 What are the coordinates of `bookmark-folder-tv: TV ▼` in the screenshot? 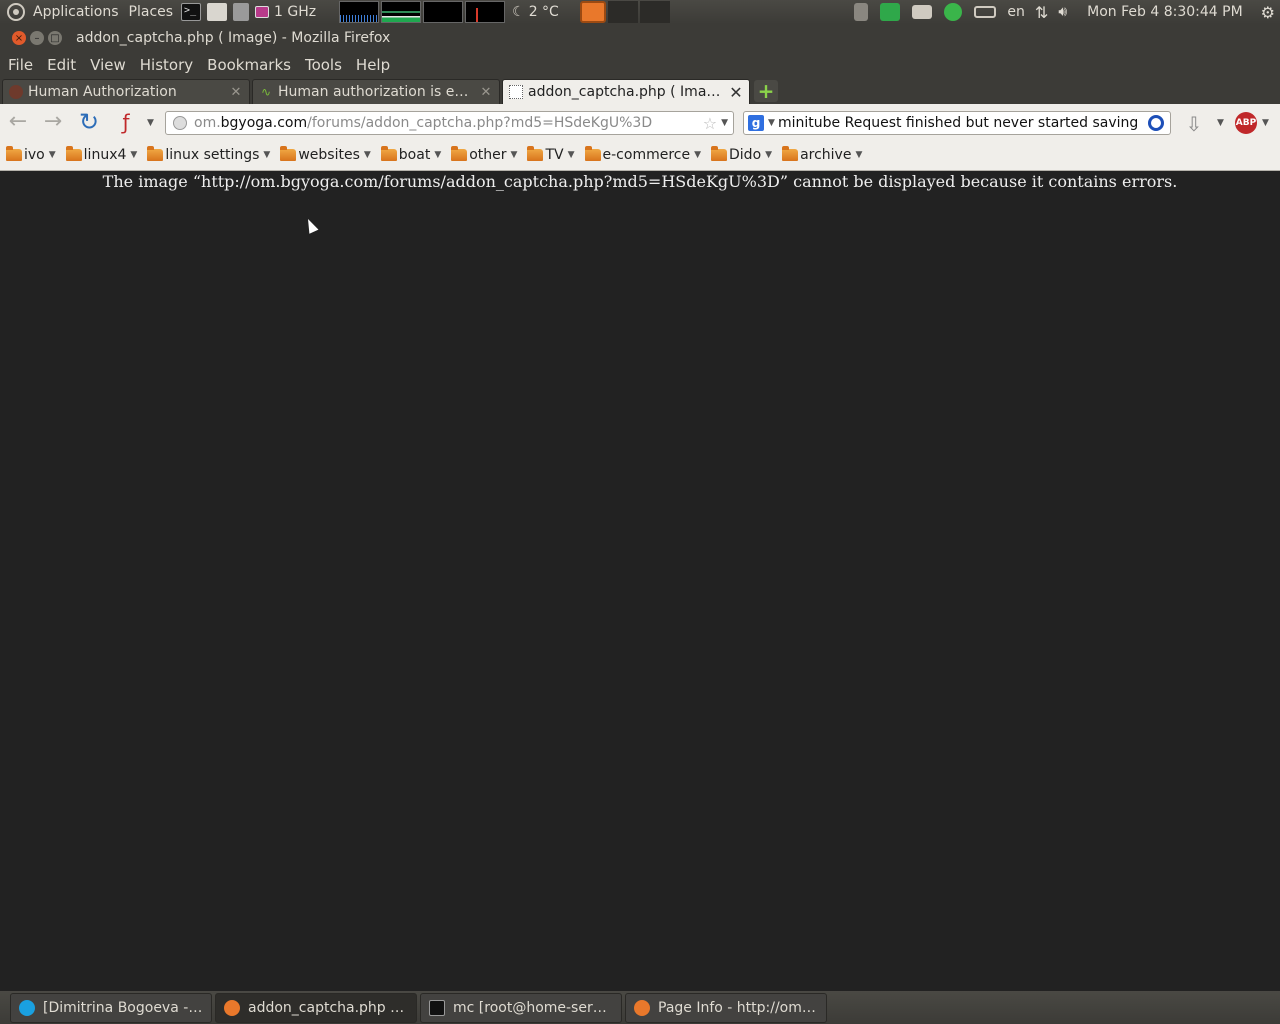 It's located at (551, 154).